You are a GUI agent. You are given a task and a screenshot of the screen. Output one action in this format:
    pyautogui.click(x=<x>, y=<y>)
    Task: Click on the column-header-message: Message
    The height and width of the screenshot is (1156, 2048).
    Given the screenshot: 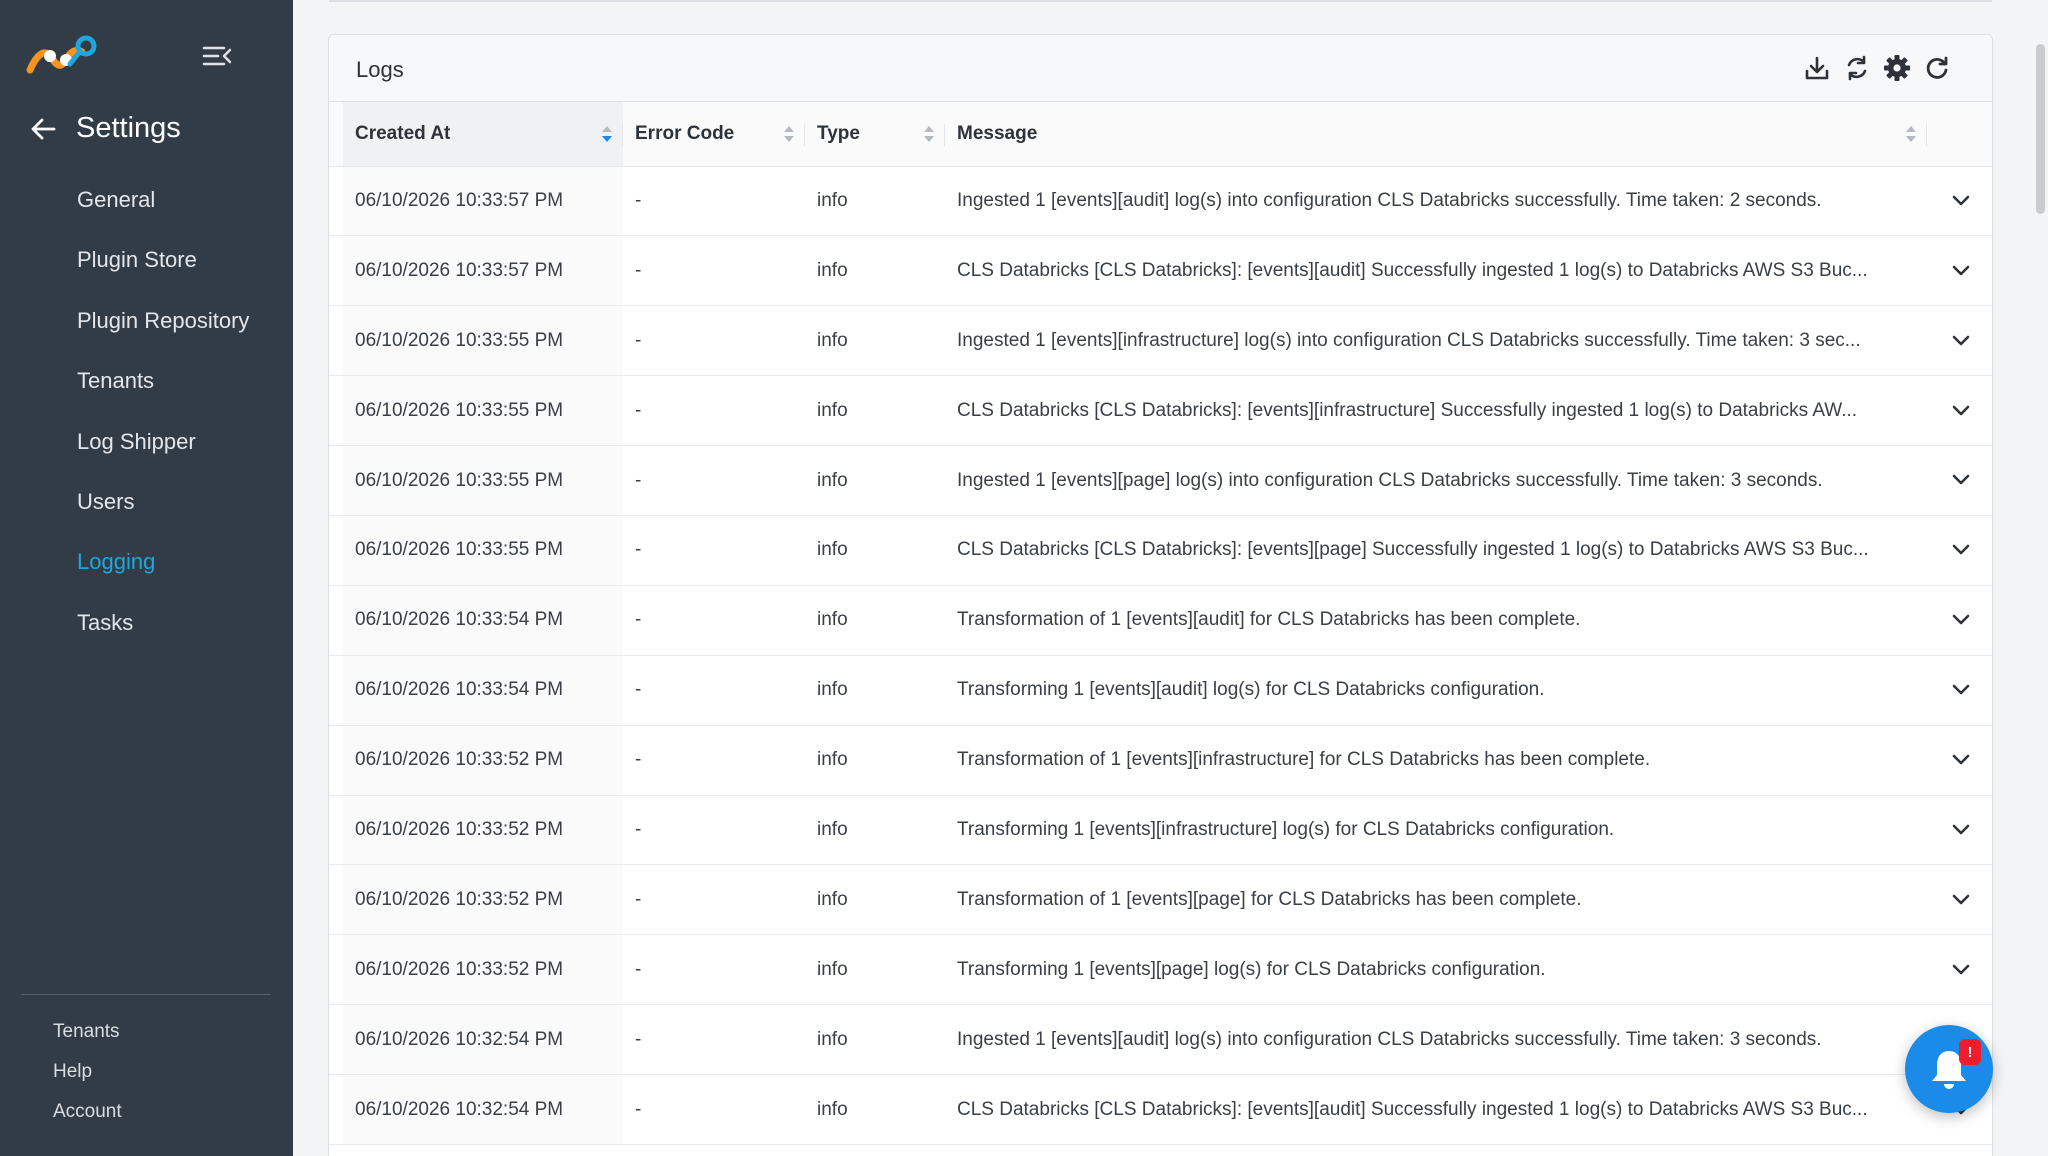 What is the action you would take?
    pyautogui.click(x=1436, y=134)
    